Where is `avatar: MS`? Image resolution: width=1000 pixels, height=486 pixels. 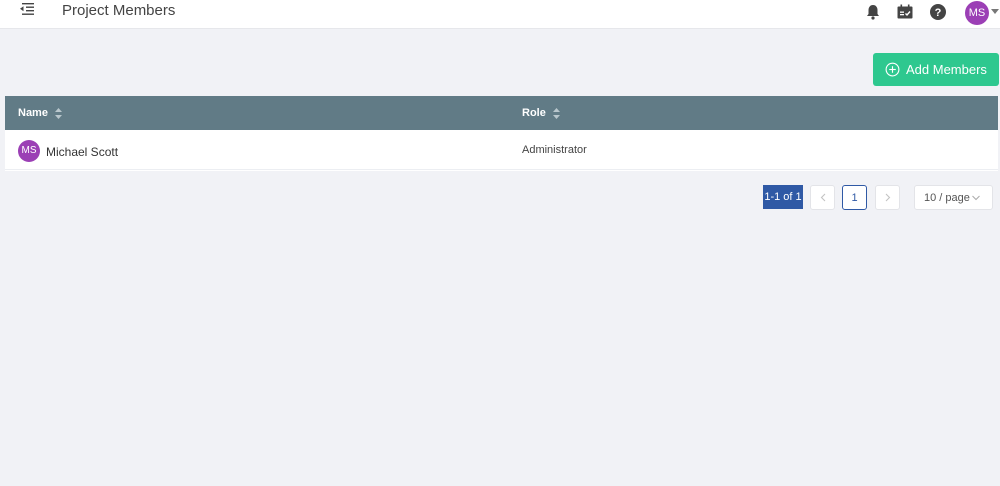
avatar: MS is located at coordinates (29, 151).